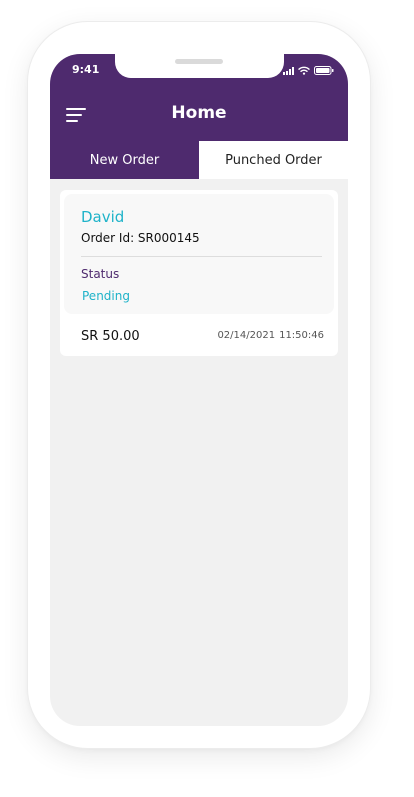 The image size is (414, 797). Describe the element at coordinates (140, 238) in the screenshot. I see `order-id: Order Id: SR000145` at that location.